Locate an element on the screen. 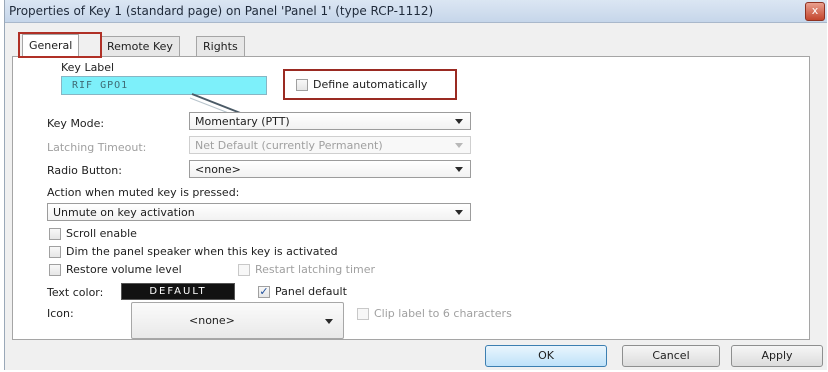  restore-volume-label: Restore volume level is located at coordinates (124, 269).